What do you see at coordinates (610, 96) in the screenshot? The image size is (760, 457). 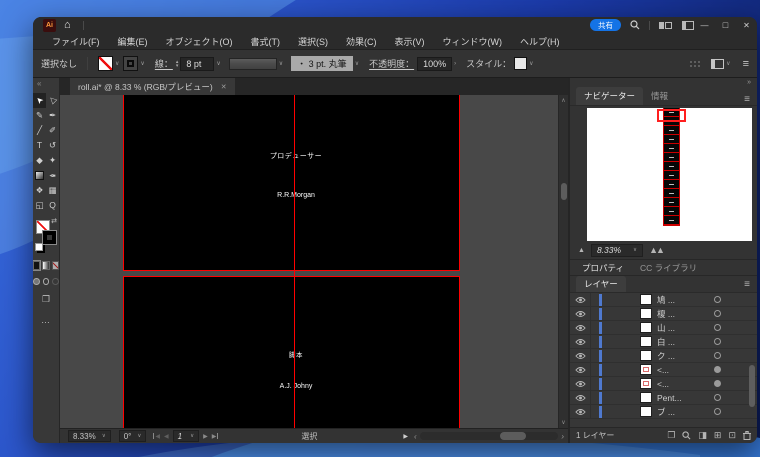 I see `tab-navigator: ナビゲーター` at bounding box center [610, 96].